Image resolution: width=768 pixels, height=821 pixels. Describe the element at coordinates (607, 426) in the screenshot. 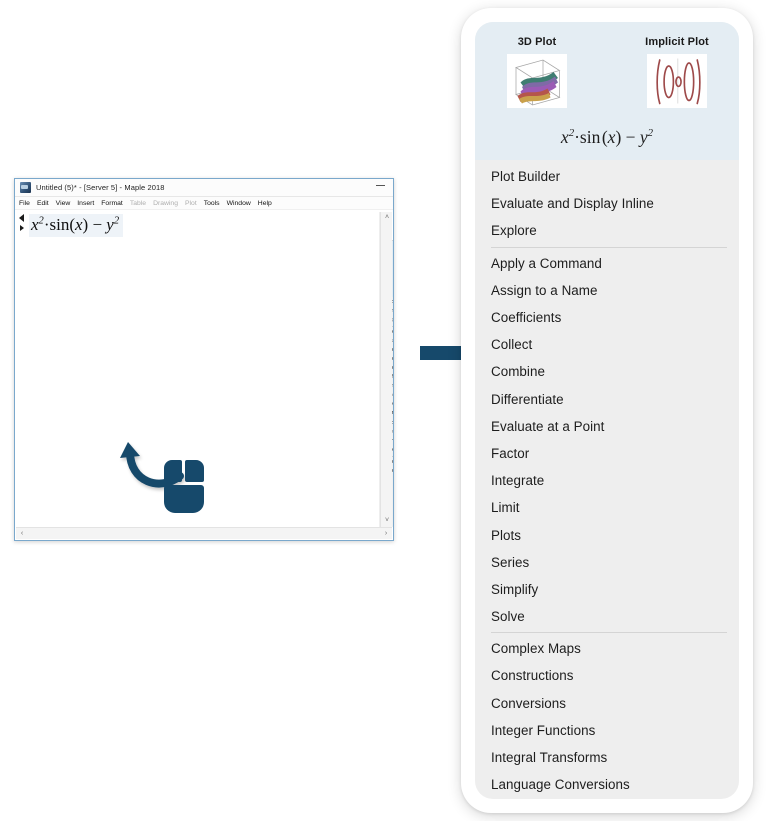

I see `menu-item-evaluate-at-a-point: Evaluate at a Point` at that location.